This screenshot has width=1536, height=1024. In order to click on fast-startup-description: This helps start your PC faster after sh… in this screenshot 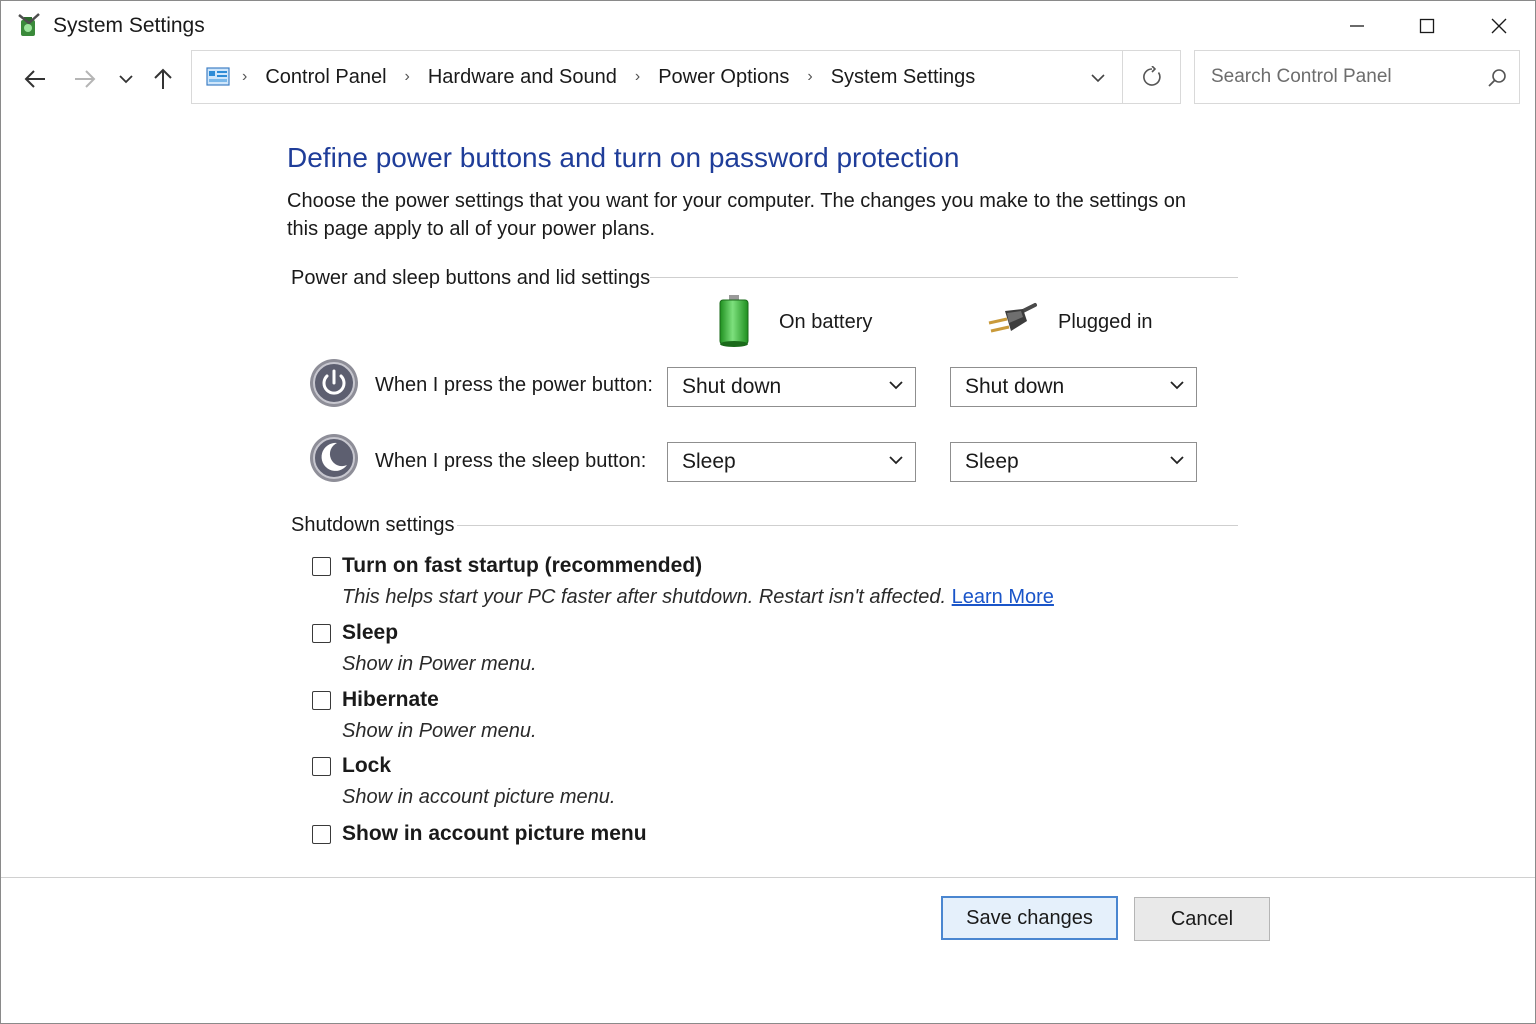, I will do `click(698, 597)`.